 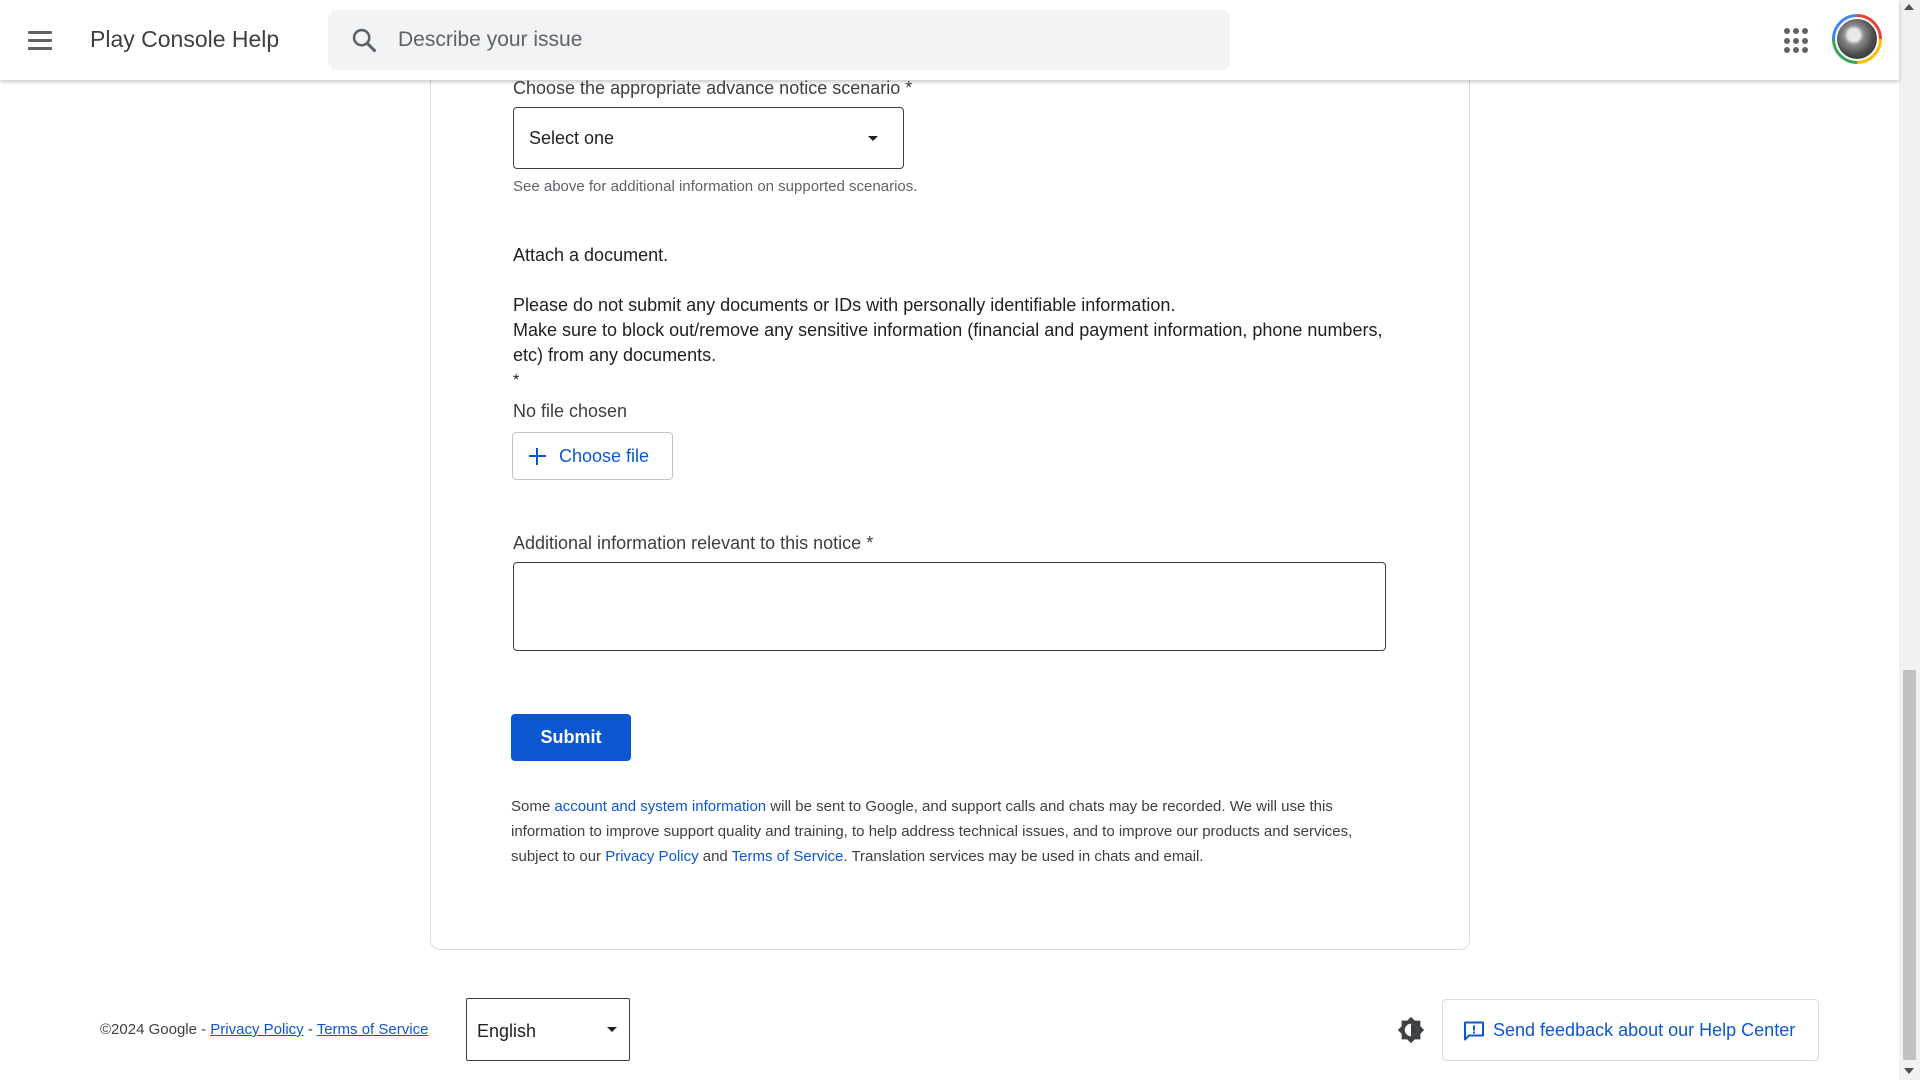 I want to click on scroll-thumb, so click(x=1909, y=865).